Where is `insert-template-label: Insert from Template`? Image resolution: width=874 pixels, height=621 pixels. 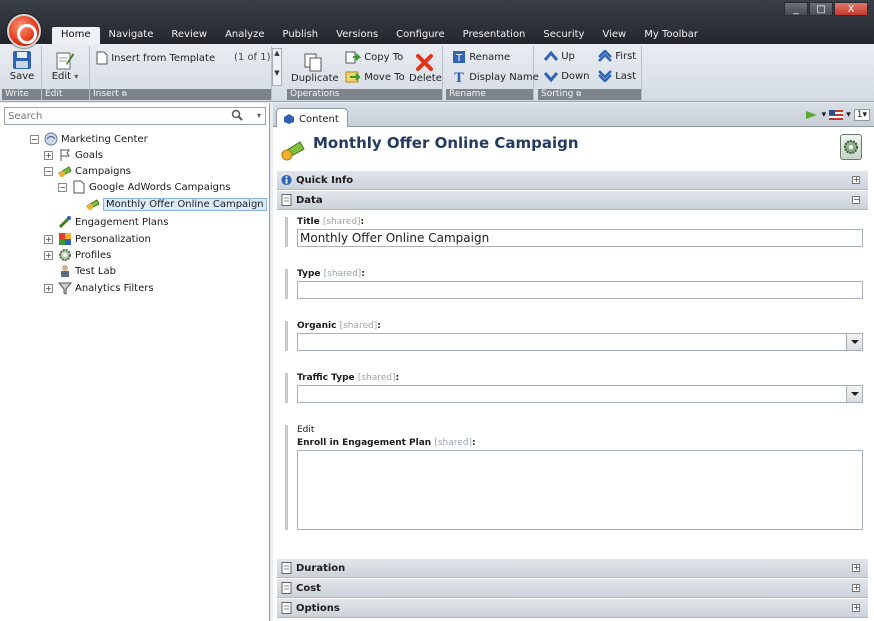 insert-template-label: Insert from Template is located at coordinates (163, 58).